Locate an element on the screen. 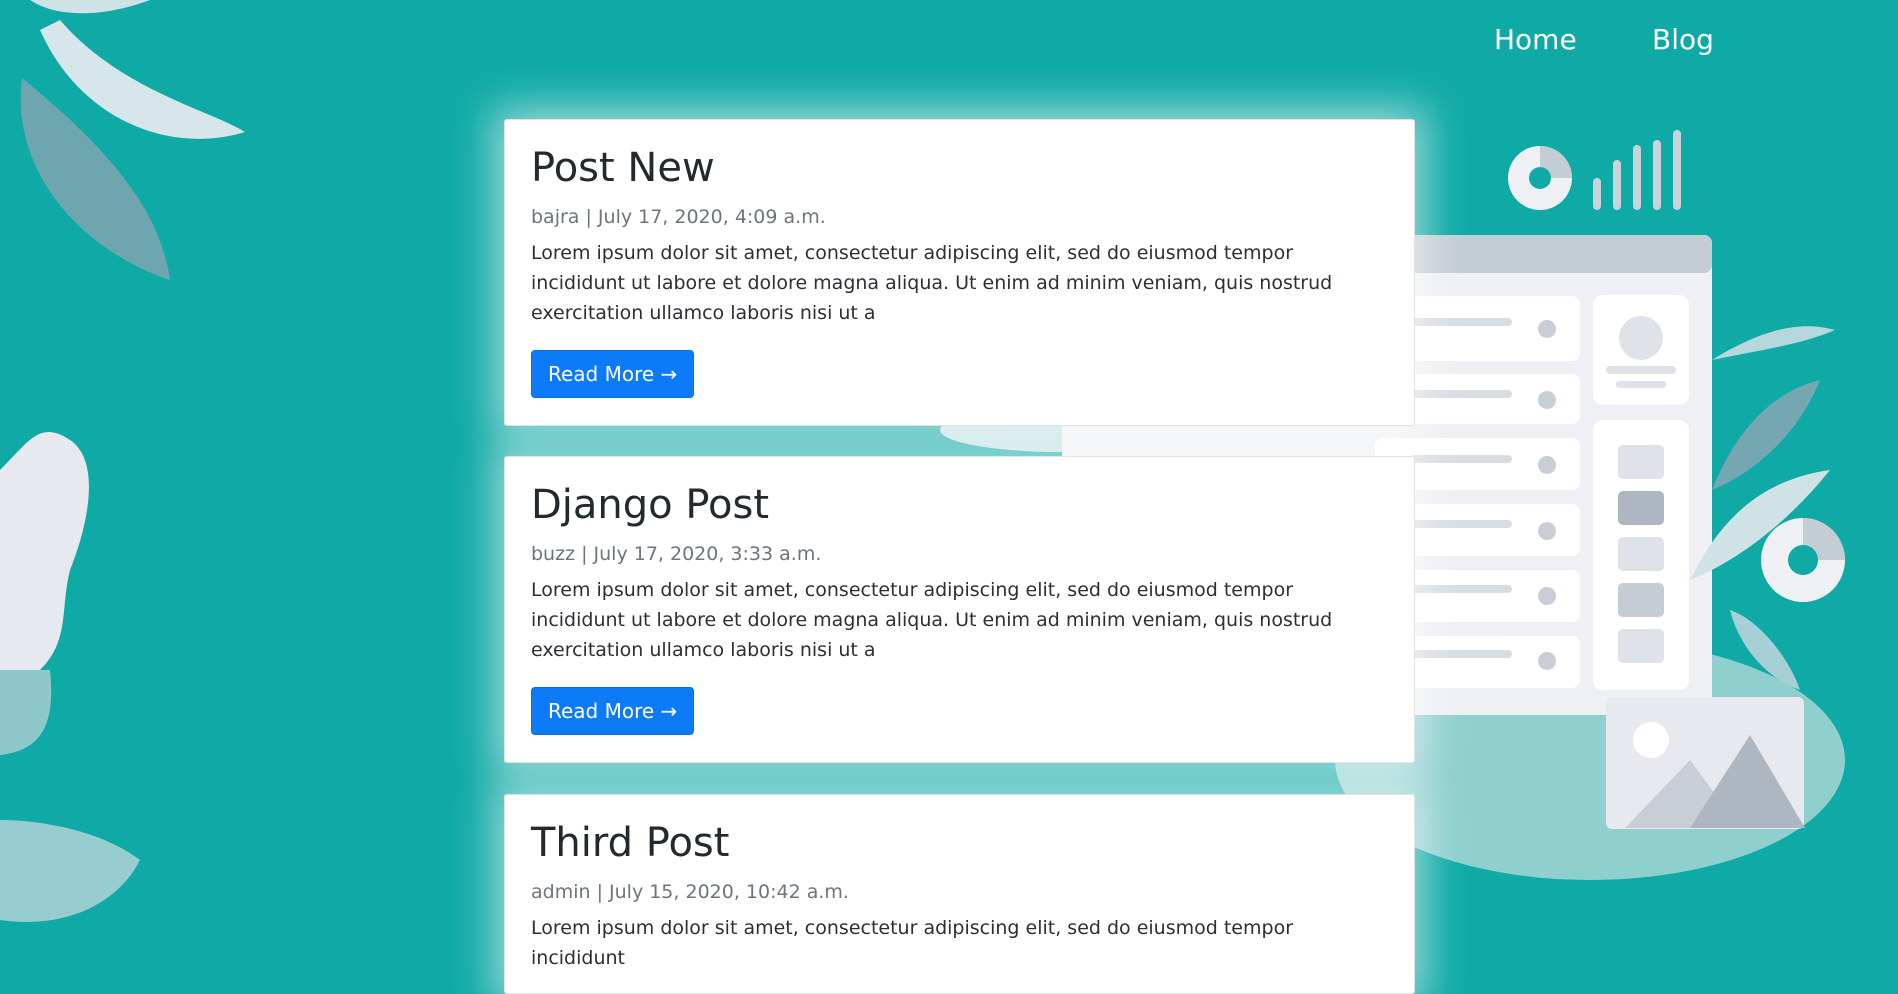 The height and width of the screenshot is (994, 1898). nav-blog-link: Blog is located at coordinates (1683, 40).